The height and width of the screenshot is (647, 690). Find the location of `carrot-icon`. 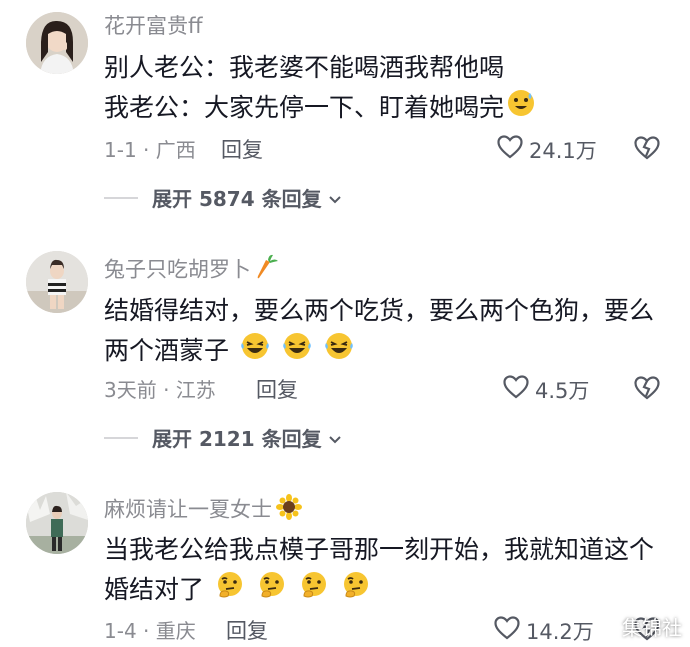

carrot-icon is located at coordinates (267, 270).